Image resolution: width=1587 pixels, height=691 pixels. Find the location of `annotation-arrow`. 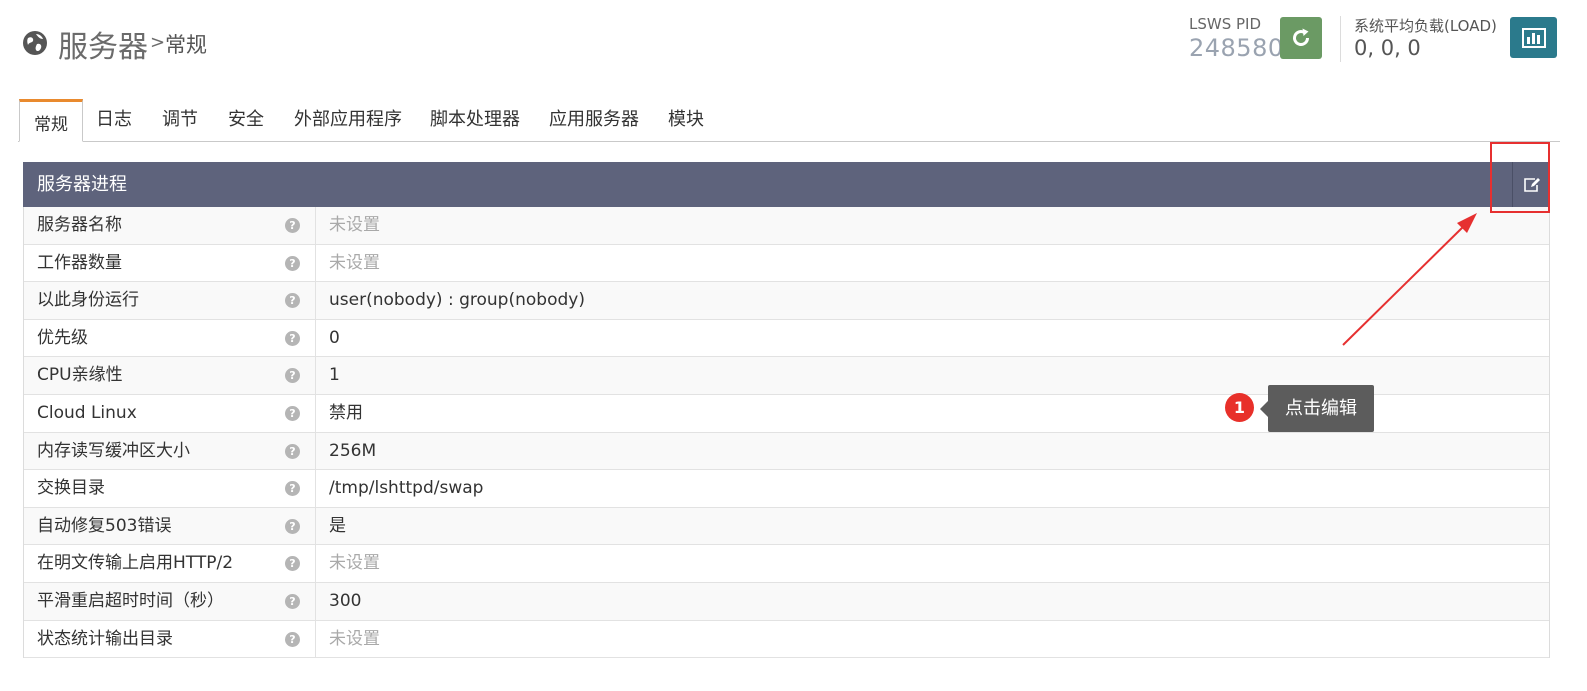

annotation-arrow is located at coordinates (1409, 279).